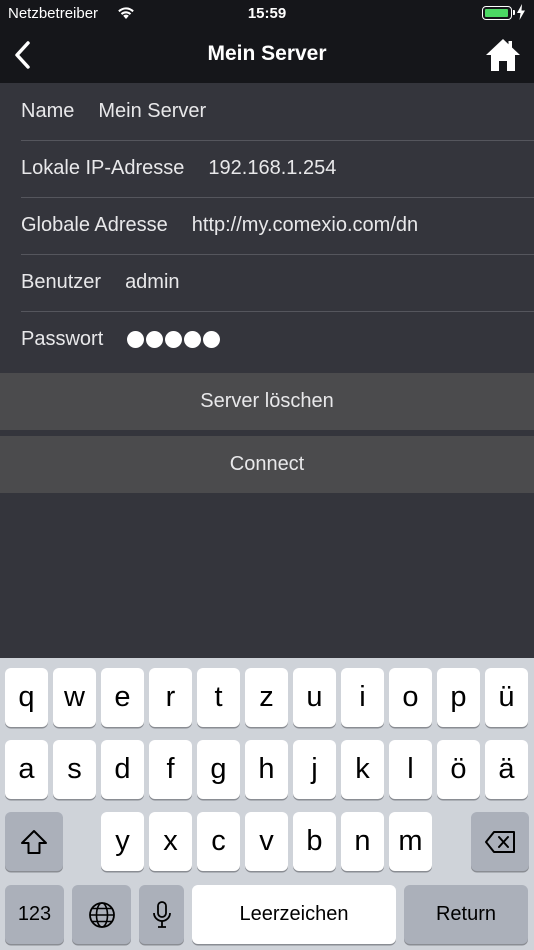 The width and height of the screenshot is (534, 950). What do you see at coordinates (305, 225) in the screenshot?
I see `global-address-field: http://my.comexio.com/dn` at bounding box center [305, 225].